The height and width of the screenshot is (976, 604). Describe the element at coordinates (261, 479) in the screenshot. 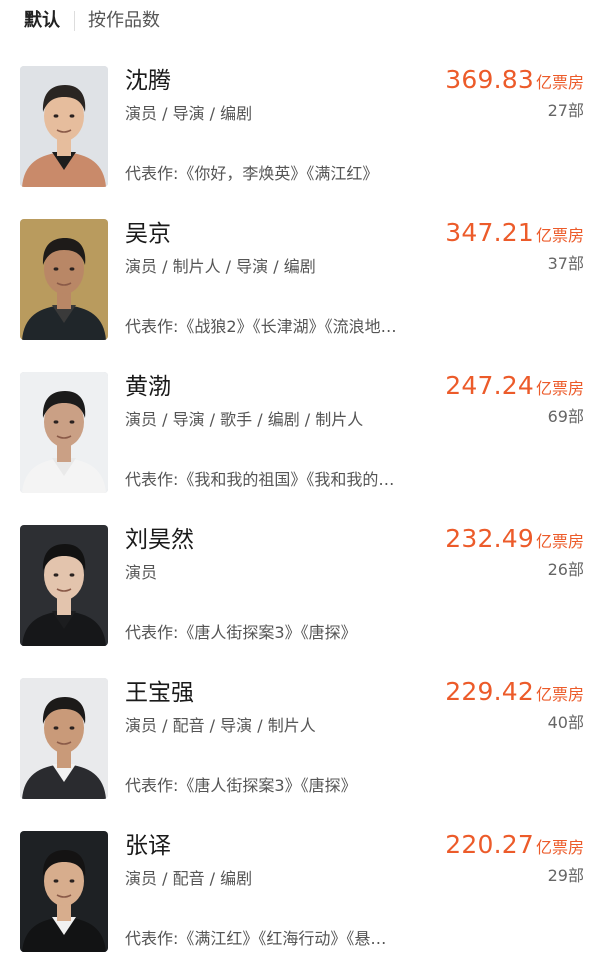

I see `person-representative-works: 代表作:《我和我的祖国》《我和我的家乡》` at that location.